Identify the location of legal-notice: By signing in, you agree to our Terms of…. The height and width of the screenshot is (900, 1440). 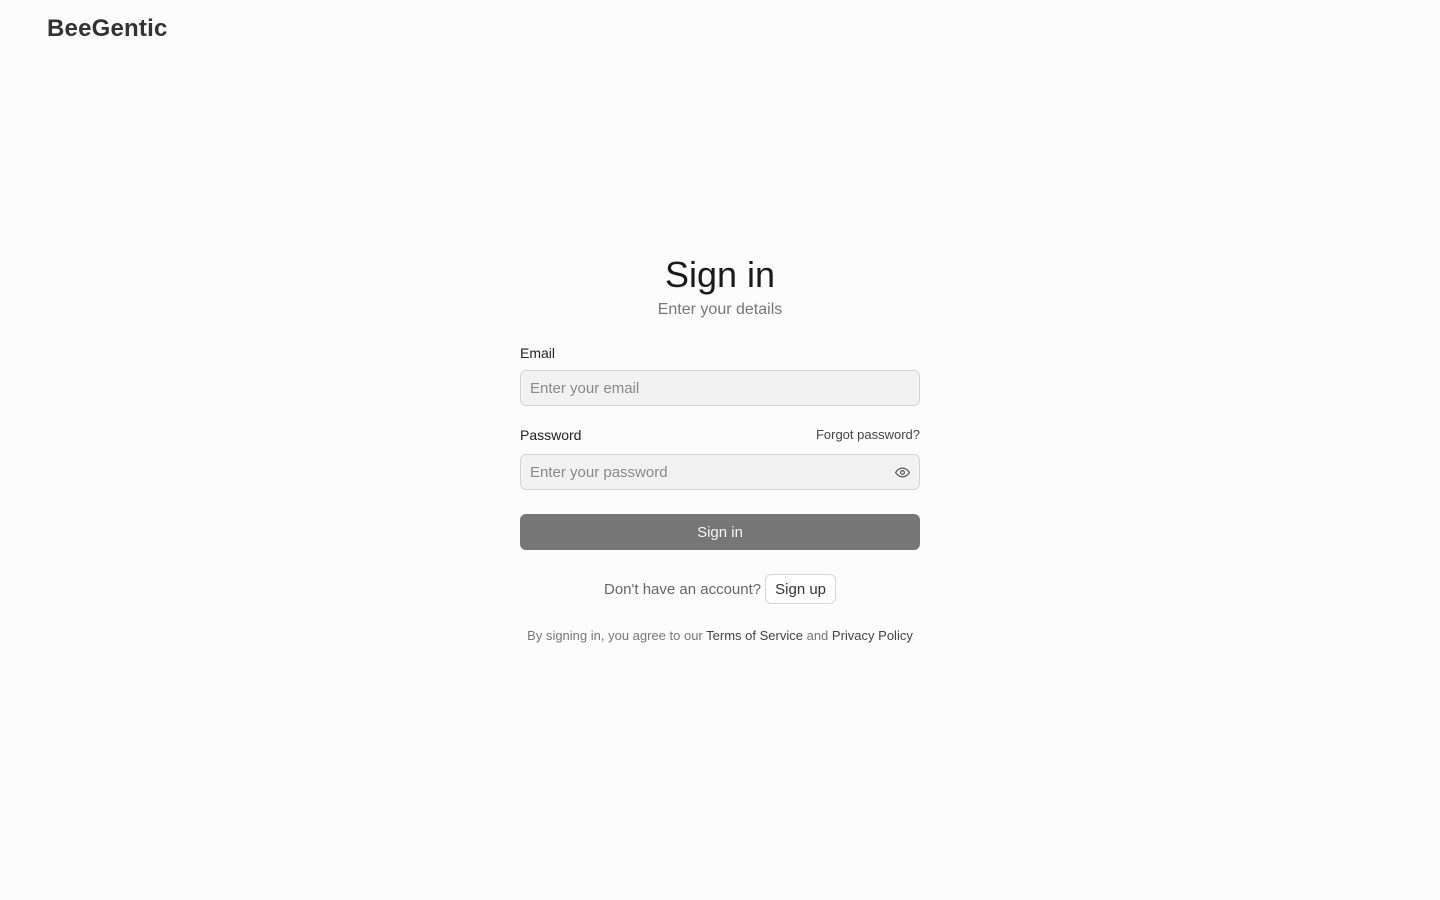
(720, 635).